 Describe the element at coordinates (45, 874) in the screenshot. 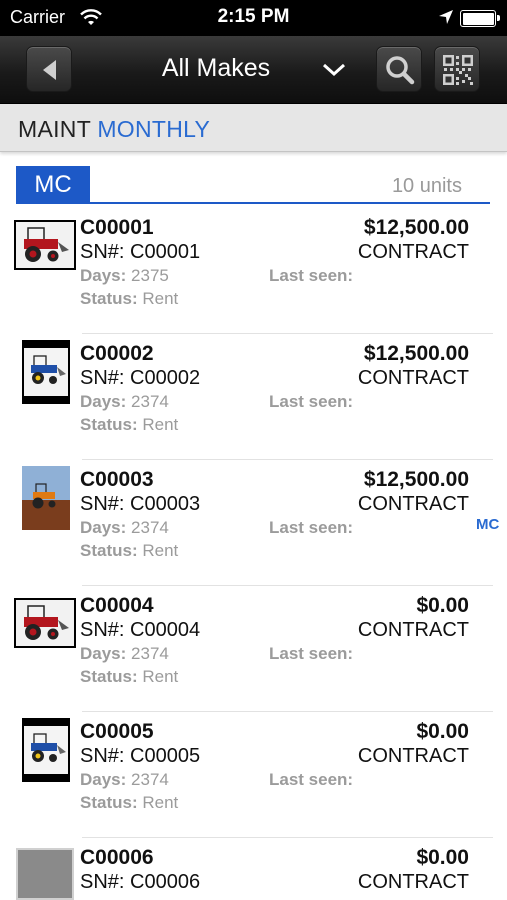

I see `placeholder-image` at that location.